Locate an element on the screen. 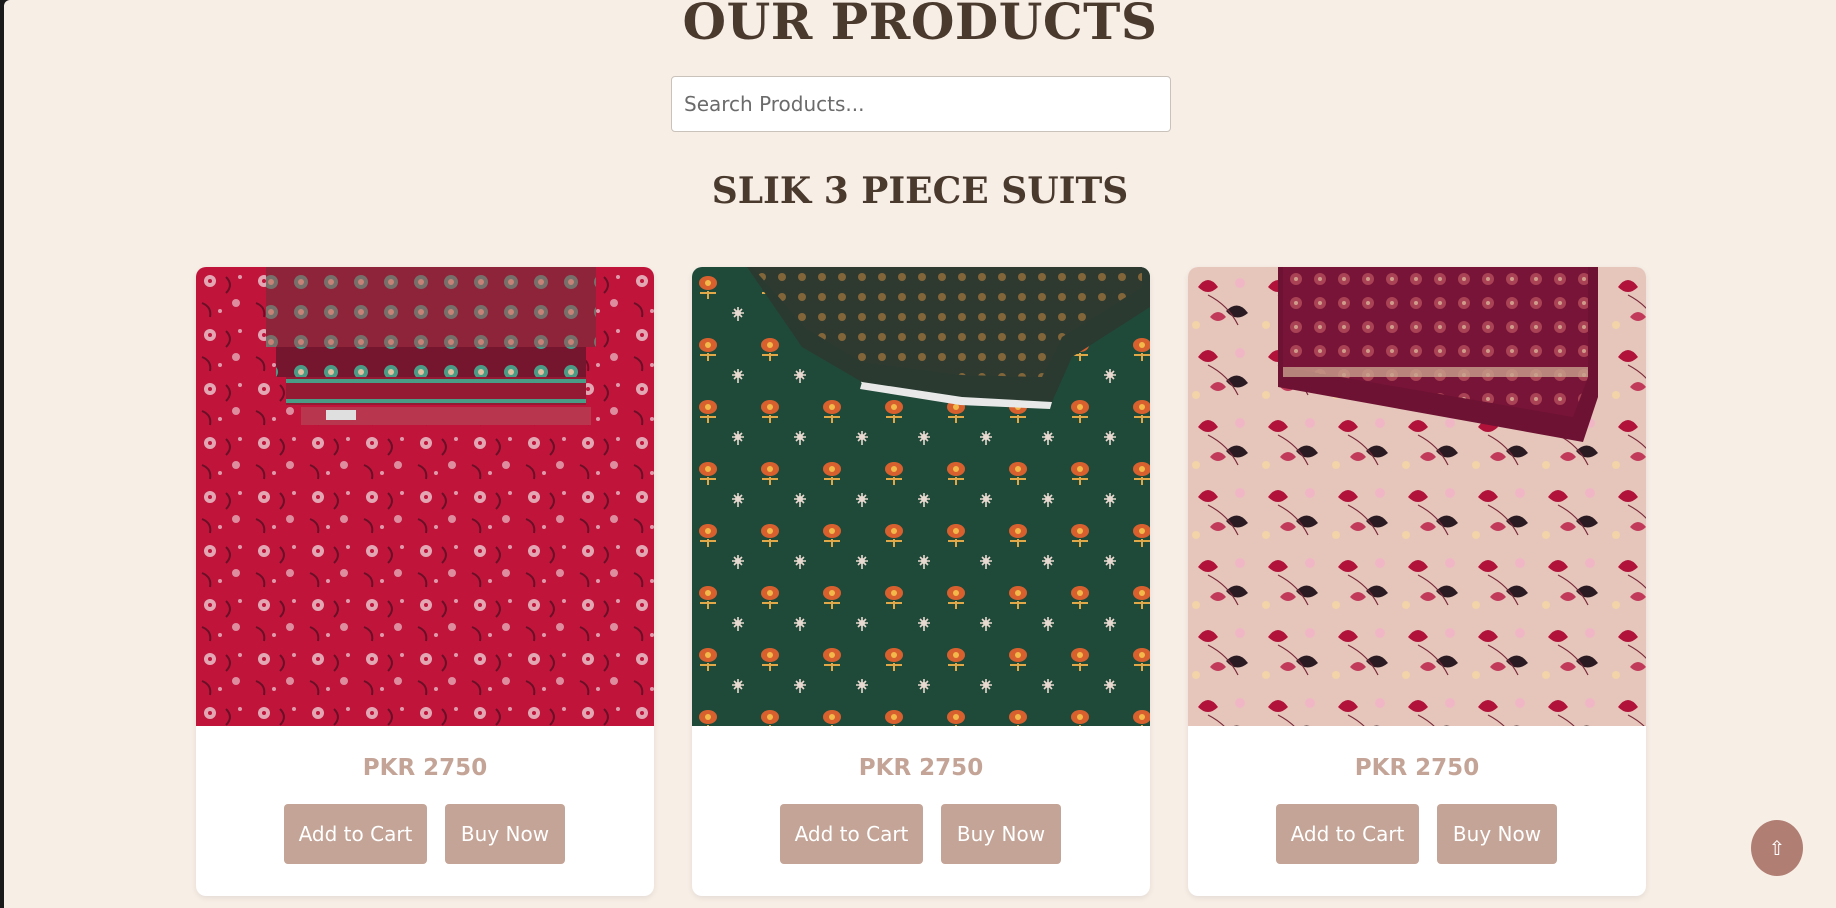  search-input is located at coordinates (921, 104).